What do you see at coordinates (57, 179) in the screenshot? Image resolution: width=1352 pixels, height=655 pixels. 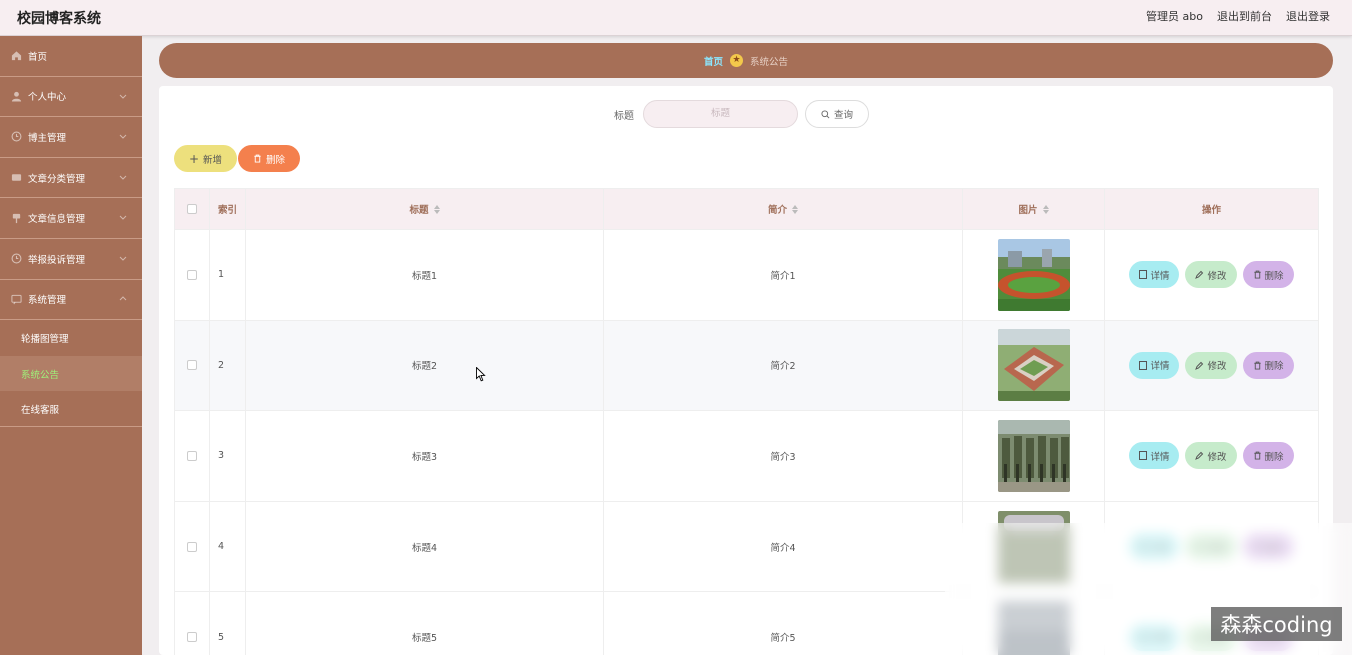 I see `sidebar-item-label: 文章分类管理` at bounding box center [57, 179].